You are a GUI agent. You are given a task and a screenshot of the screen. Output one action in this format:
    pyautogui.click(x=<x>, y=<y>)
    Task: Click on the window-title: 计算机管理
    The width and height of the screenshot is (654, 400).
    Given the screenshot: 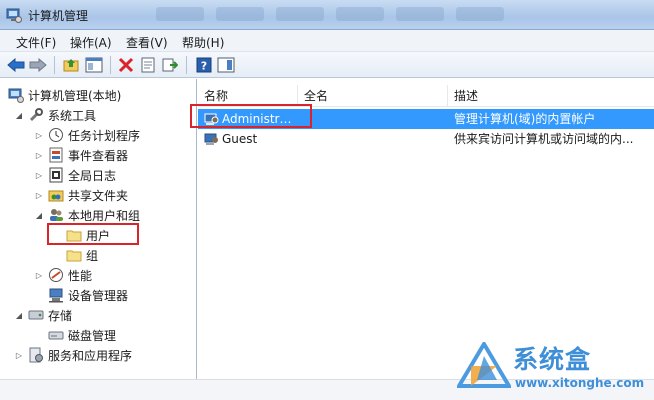 What is the action you would take?
    pyautogui.click(x=58, y=16)
    